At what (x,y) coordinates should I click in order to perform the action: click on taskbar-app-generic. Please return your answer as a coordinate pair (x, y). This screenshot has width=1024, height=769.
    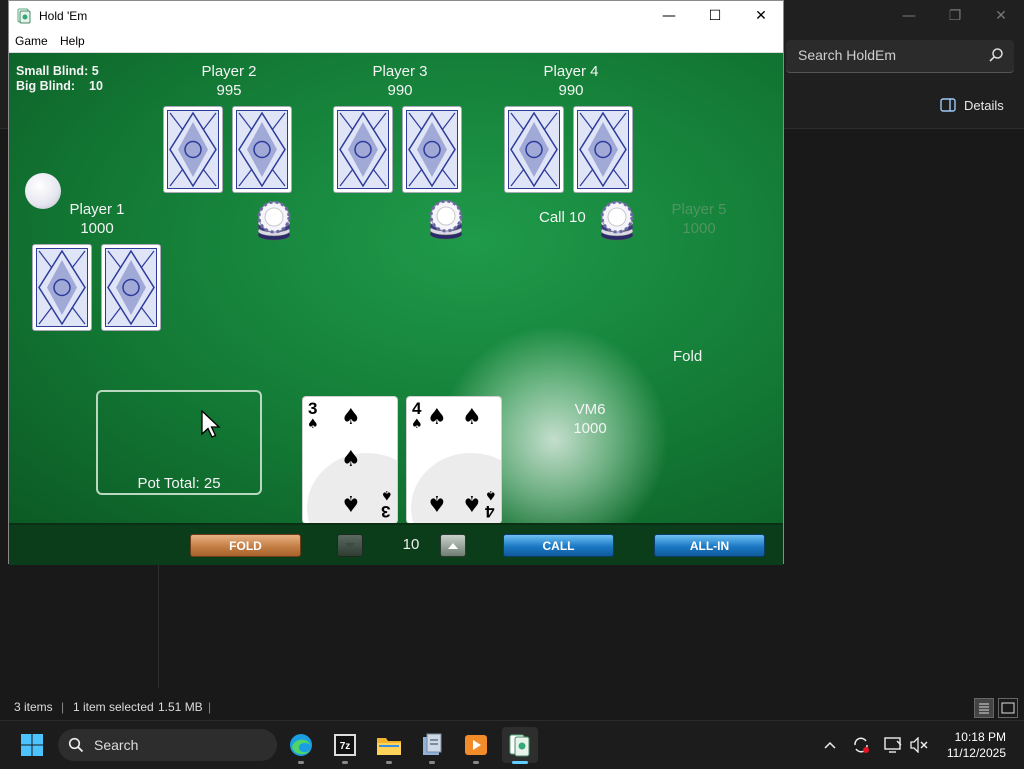
    Looking at the image, I should click on (432, 745).